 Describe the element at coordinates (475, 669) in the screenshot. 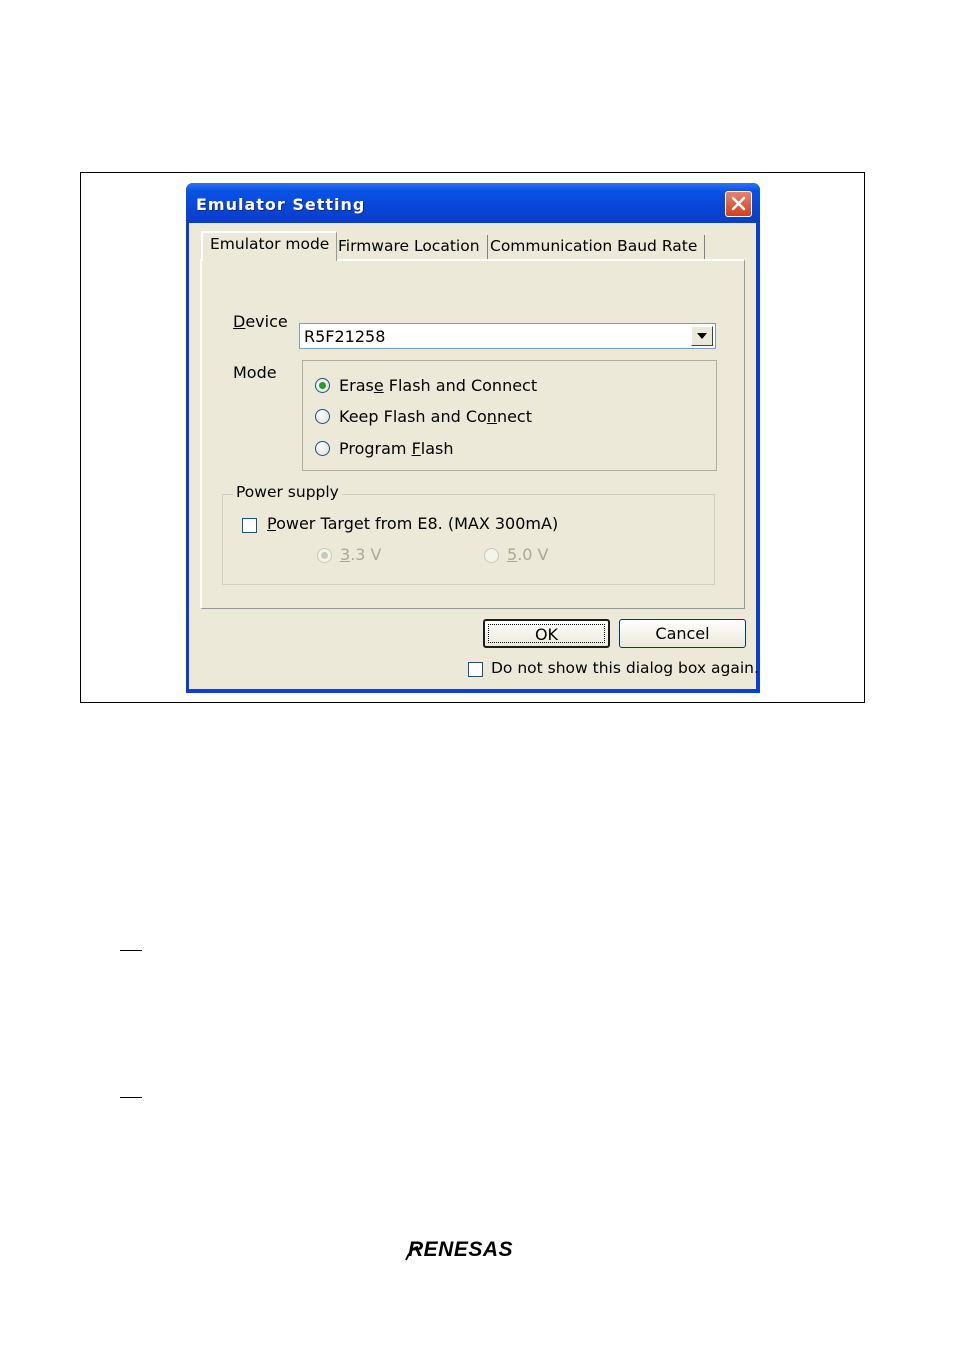

I see `dont-show-checkbox` at that location.